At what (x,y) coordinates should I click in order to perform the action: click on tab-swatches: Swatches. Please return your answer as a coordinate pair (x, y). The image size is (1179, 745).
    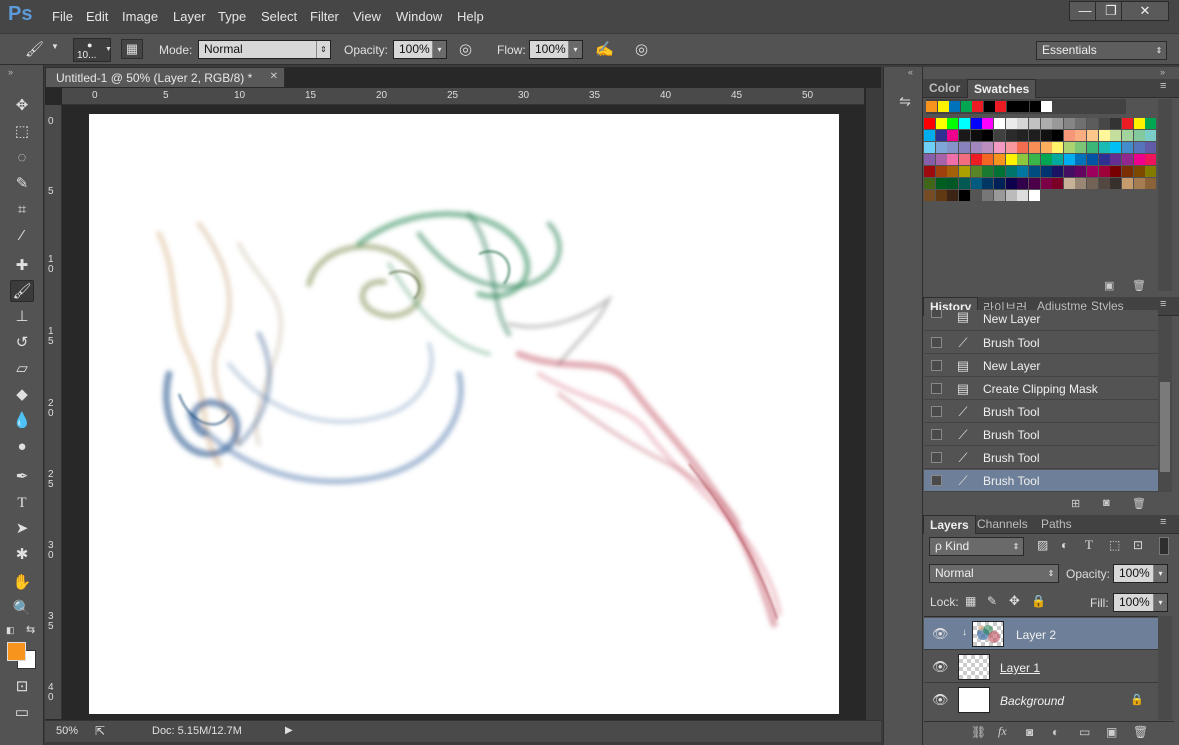
    Looking at the image, I should click on (1002, 88).